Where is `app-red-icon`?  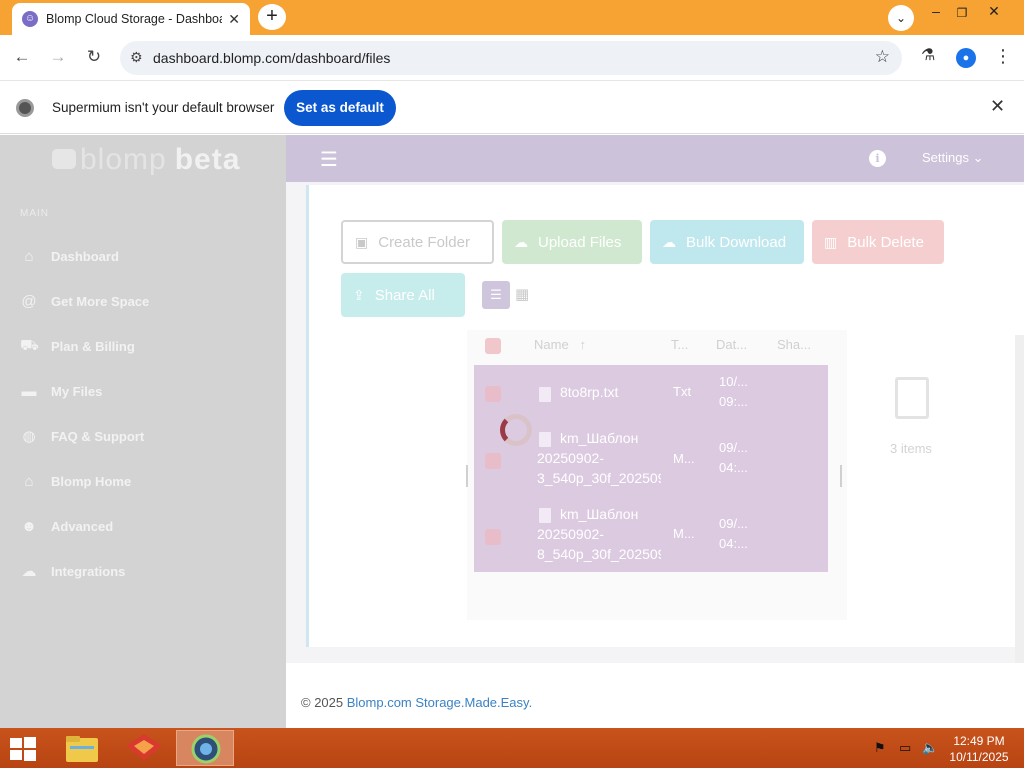 app-red-icon is located at coordinates (144, 748).